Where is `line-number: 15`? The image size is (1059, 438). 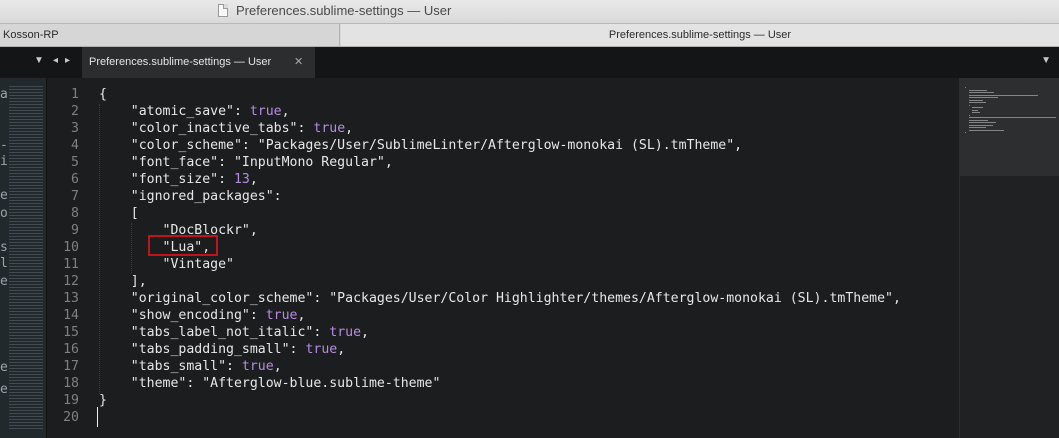 line-number: 15 is located at coordinates (71, 332).